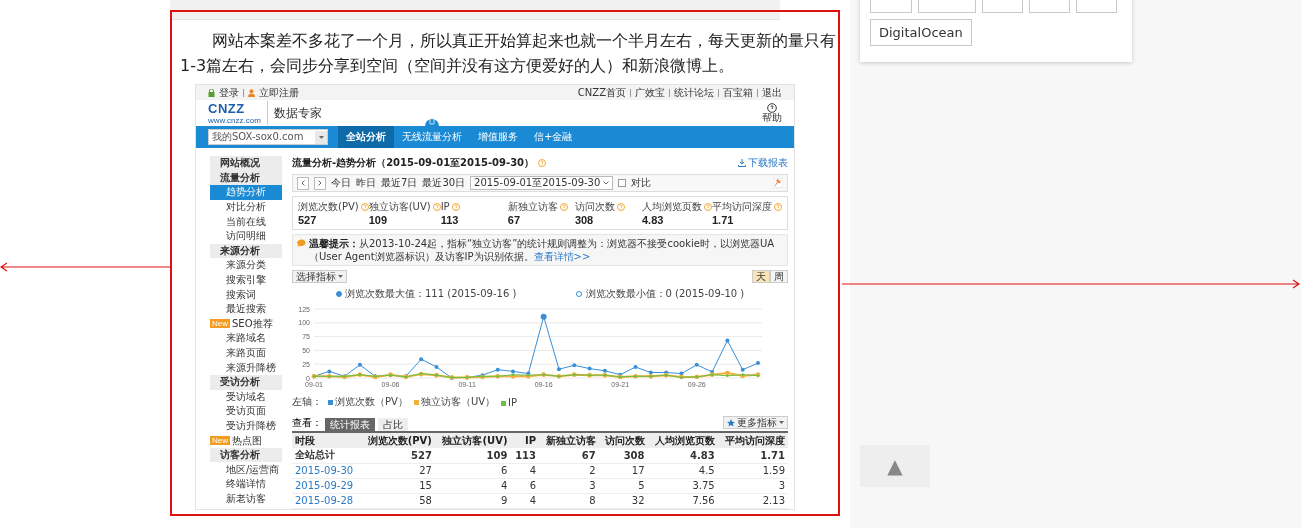 This screenshot has width=1301, height=528. I want to click on metric-label: 浏览次数(PV), so click(328, 206).